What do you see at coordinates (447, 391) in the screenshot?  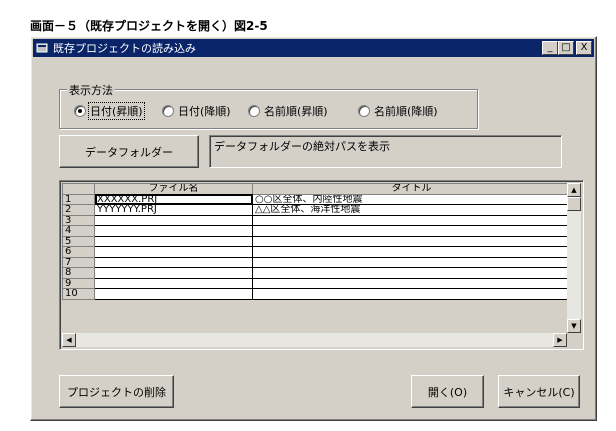 I see `open-button: 開く(O)` at bounding box center [447, 391].